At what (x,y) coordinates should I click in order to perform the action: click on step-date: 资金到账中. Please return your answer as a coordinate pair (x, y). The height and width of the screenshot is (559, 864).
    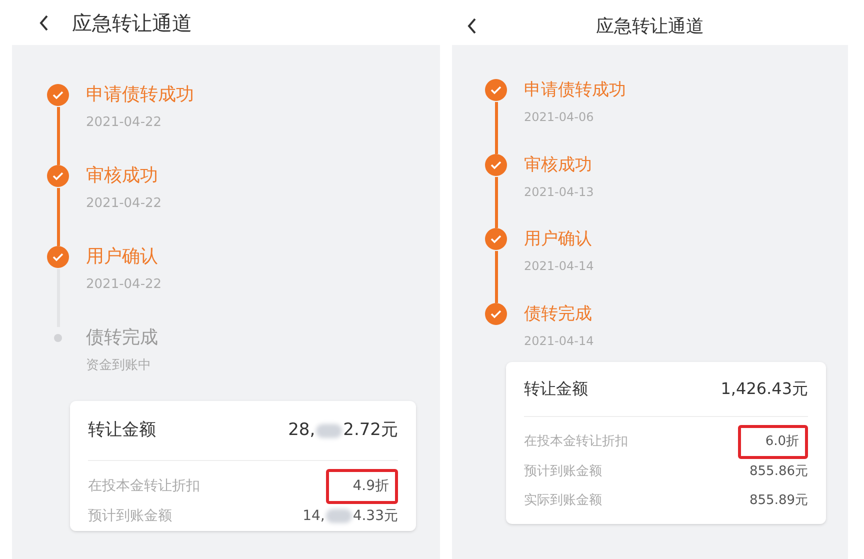
    Looking at the image, I should click on (119, 366).